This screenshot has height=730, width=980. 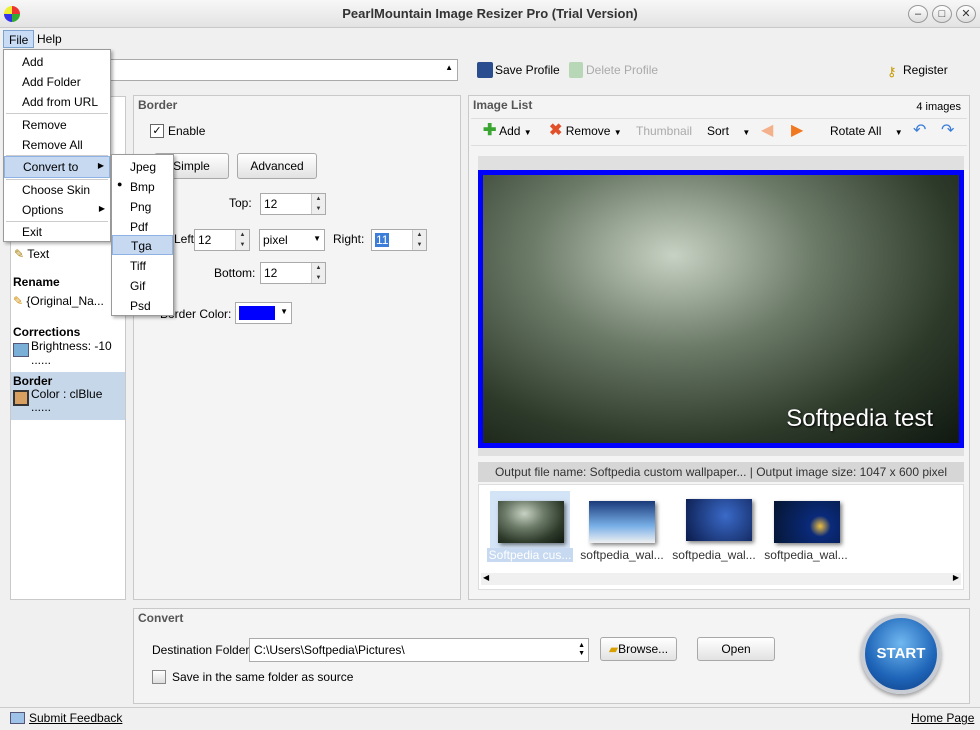 I want to click on chevron-down-icon: ▲, so click(x=449, y=67).